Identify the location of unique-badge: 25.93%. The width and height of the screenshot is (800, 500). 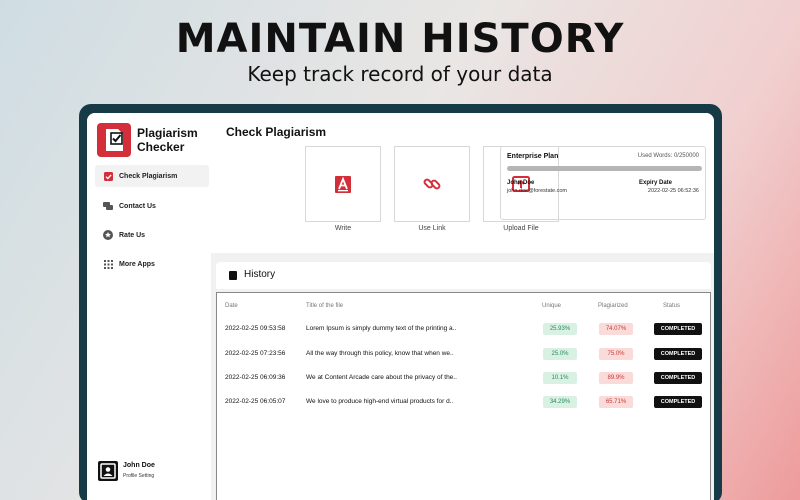
(560, 329).